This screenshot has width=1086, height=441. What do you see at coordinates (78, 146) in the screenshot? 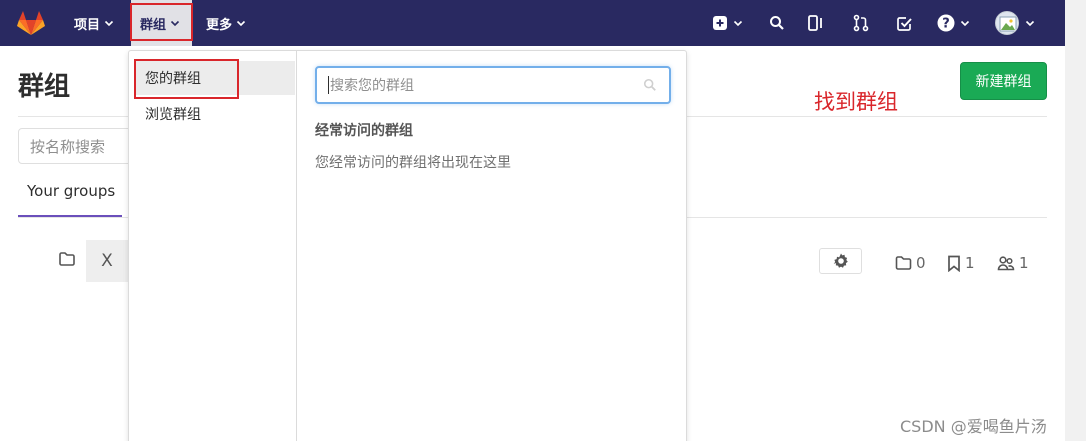
I see `filter-by-name-input: 按名称搜索` at bounding box center [78, 146].